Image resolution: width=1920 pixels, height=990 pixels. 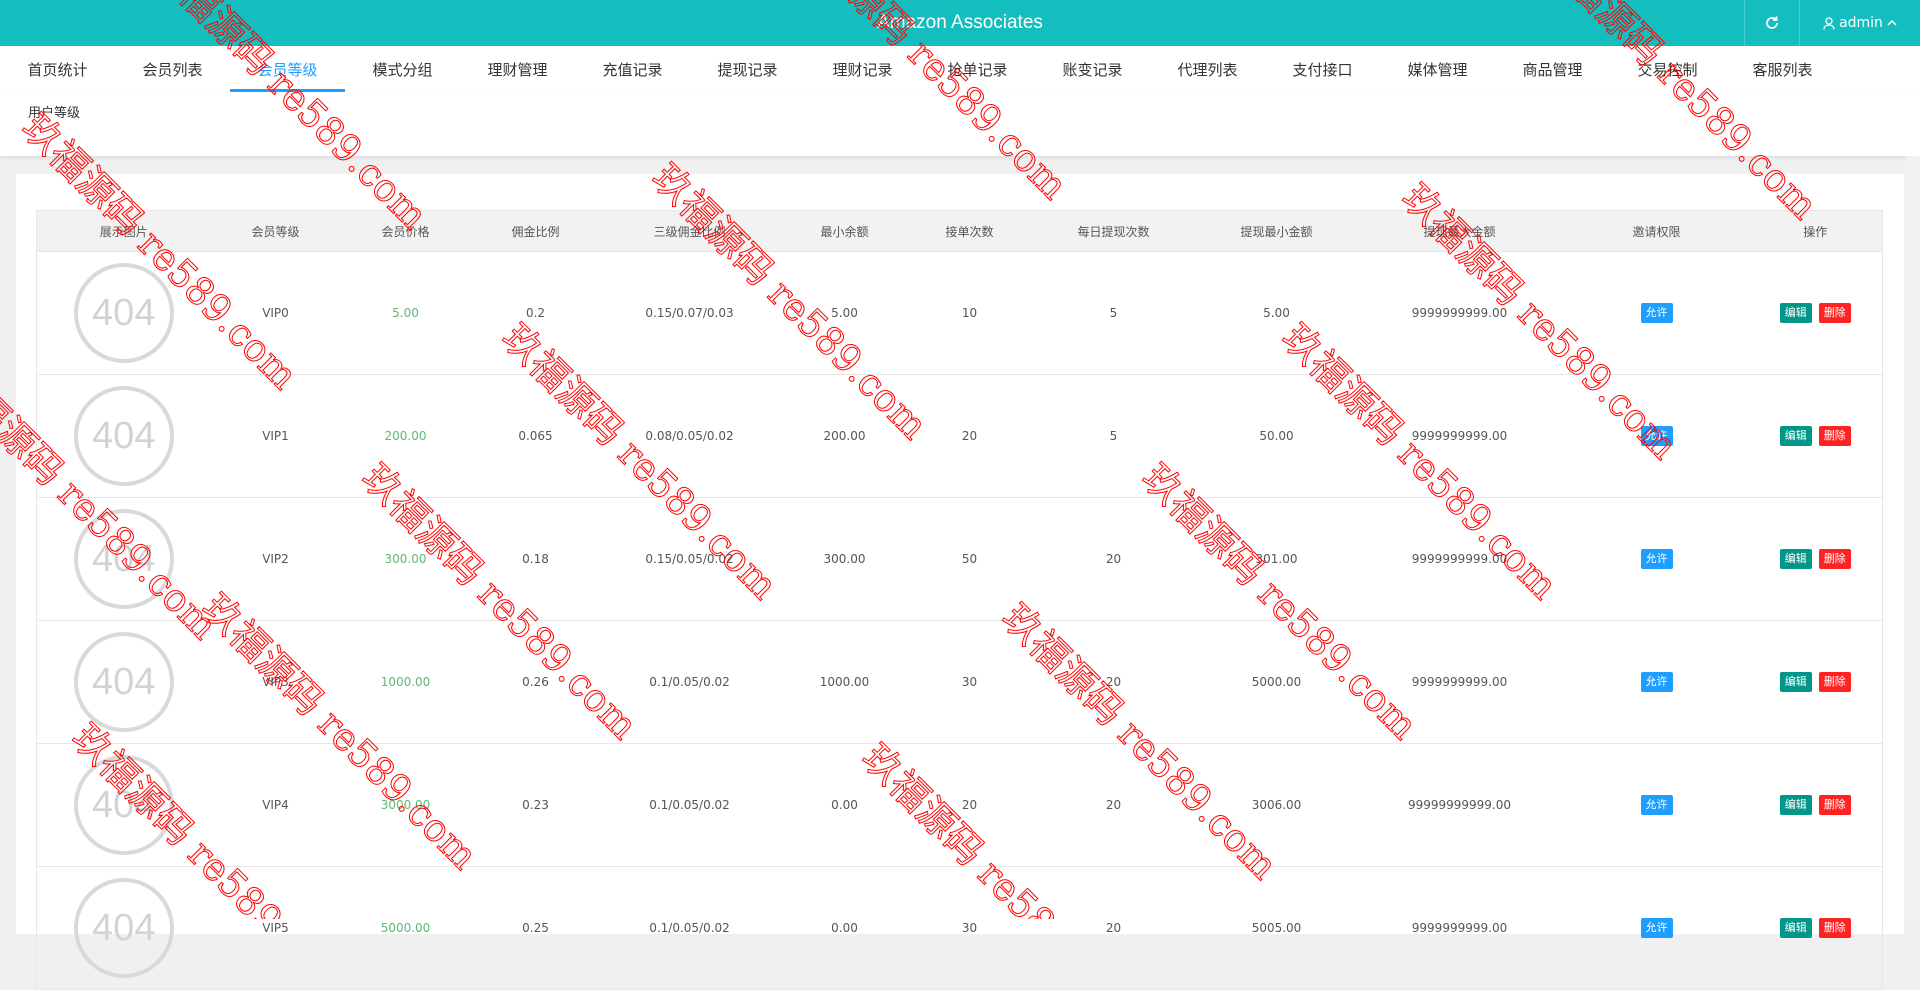 I want to click on nav-tab-6: 提现记录, so click(x=747, y=70).